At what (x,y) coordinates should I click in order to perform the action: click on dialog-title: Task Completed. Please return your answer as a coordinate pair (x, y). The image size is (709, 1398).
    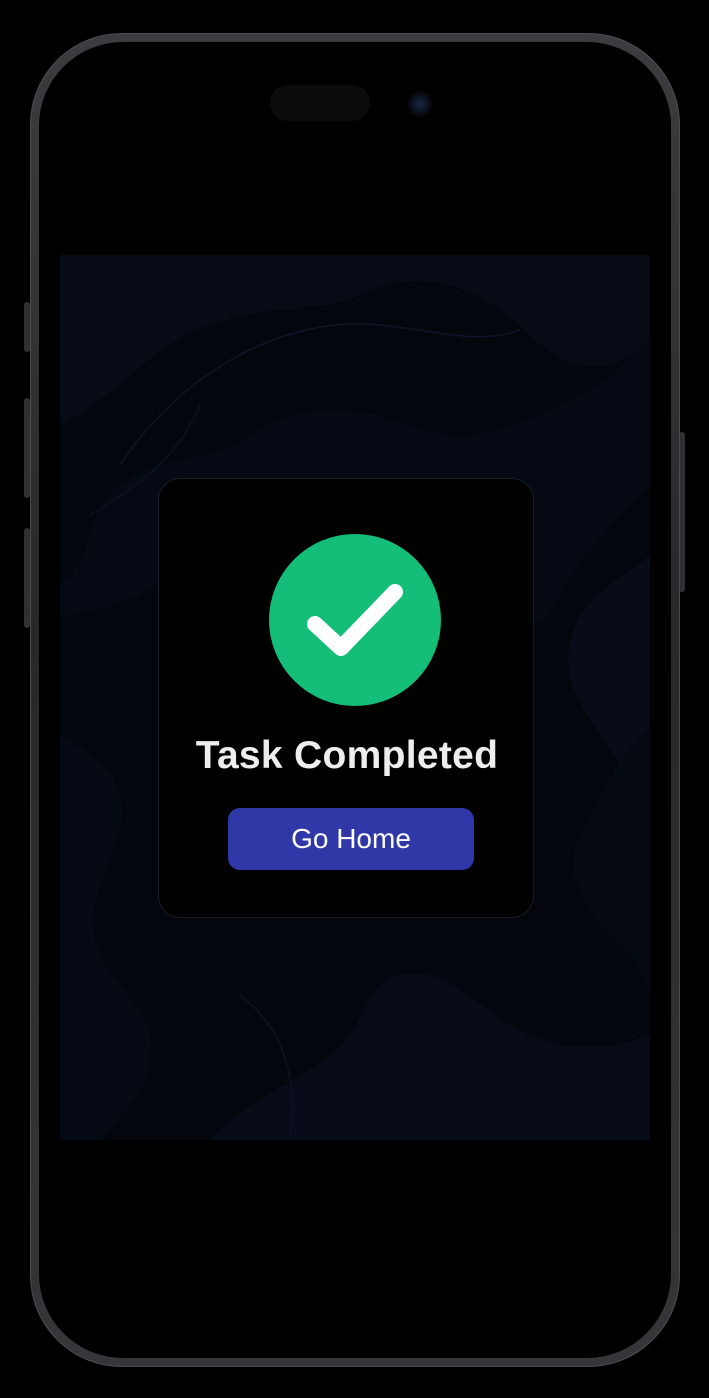
    Looking at the image, I should click on (347, 755).